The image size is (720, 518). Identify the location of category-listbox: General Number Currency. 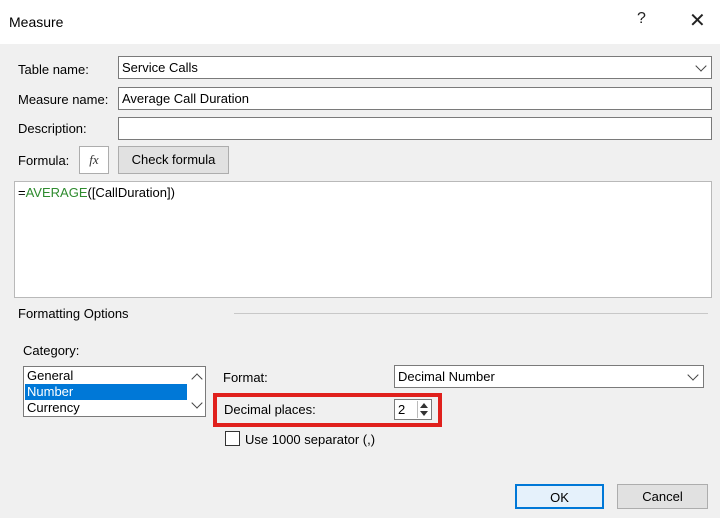
(114, 391).